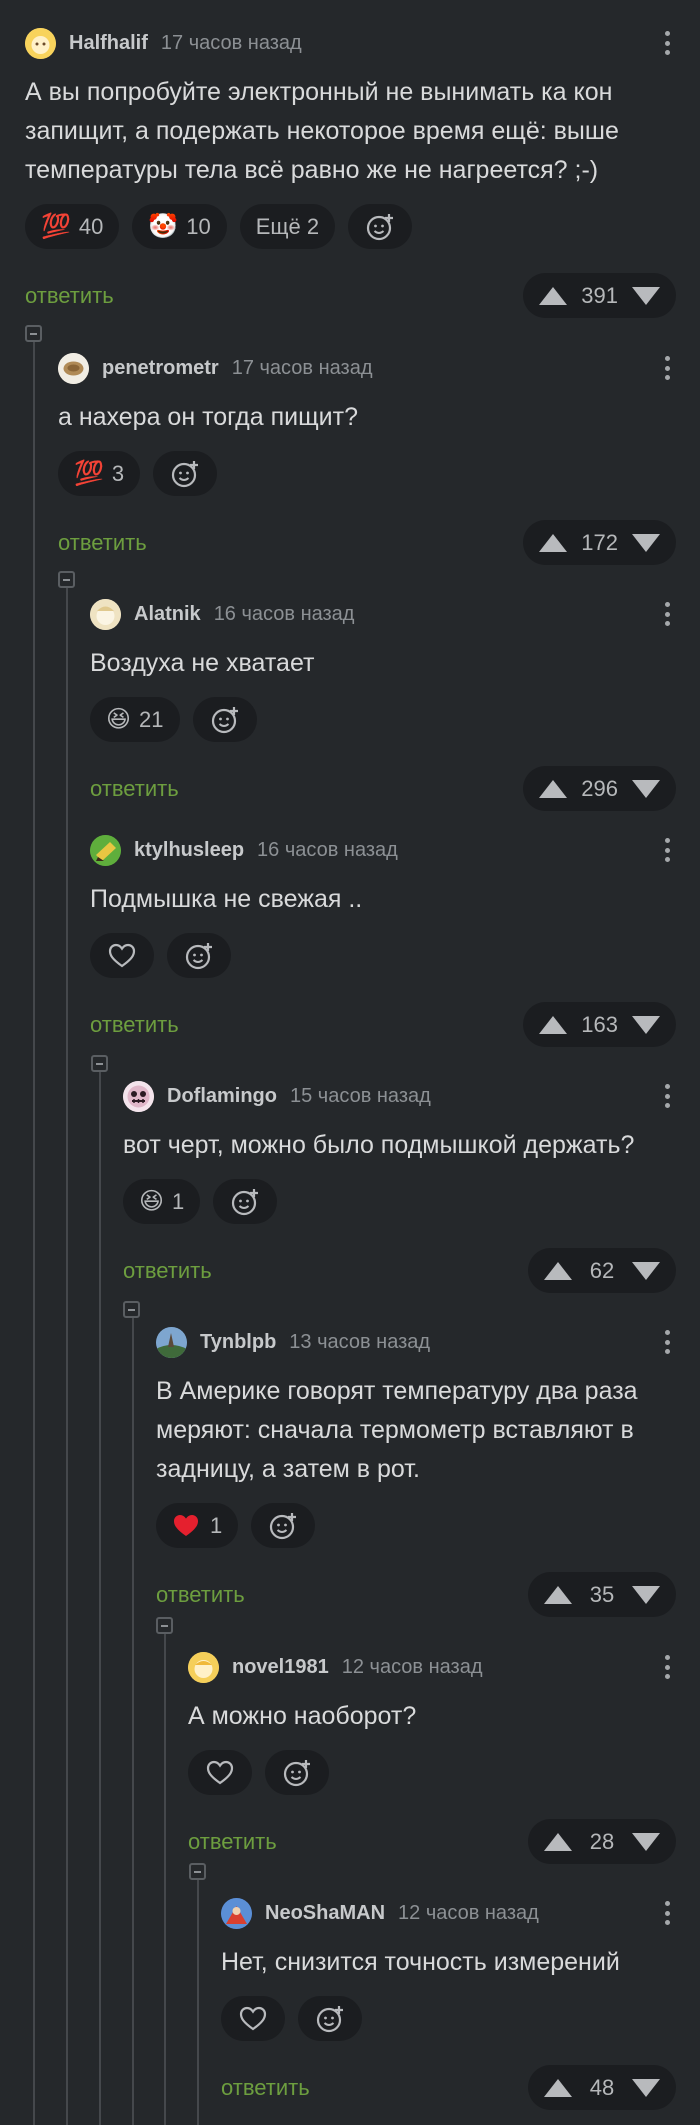  I want to click on timestamp: 13 часов назад, so click(359, 1342).